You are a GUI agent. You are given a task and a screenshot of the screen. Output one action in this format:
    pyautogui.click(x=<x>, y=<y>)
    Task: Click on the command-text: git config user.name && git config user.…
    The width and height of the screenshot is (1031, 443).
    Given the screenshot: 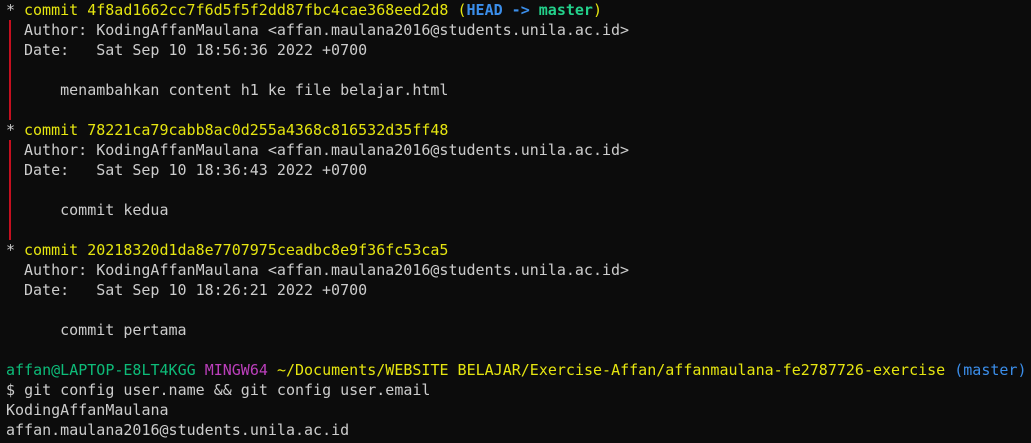 What is the action you would take?
    pyautogui.click(x=227, y=390)
    